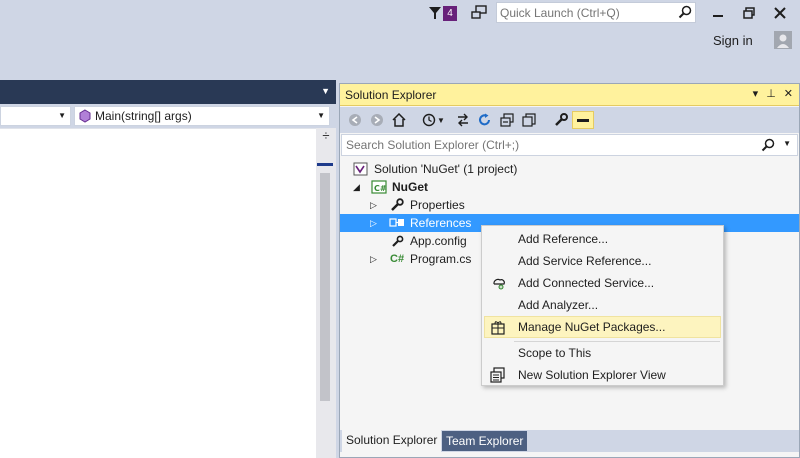  What do you see at coordinates (555, 353) in the screenshot?
I see `menu-item-label: Scope to This` at bounding box center [555, 353].